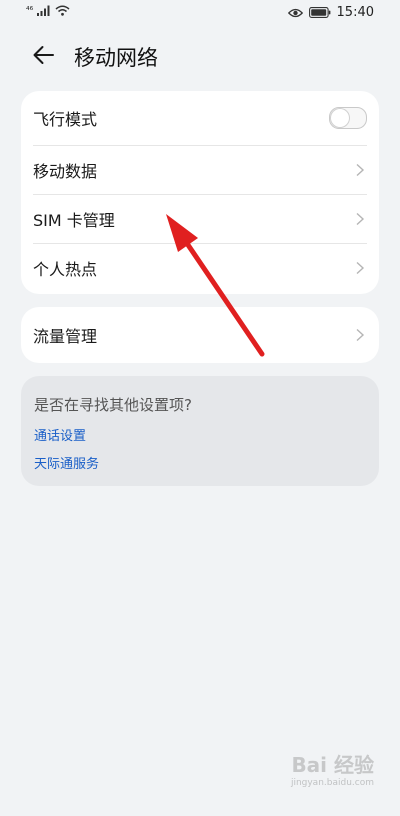 The image size is (400, 816). What do you see at coordinates (43, 10) in the screenshot?
I see `signal-icon` at bounding box center [43, 10].